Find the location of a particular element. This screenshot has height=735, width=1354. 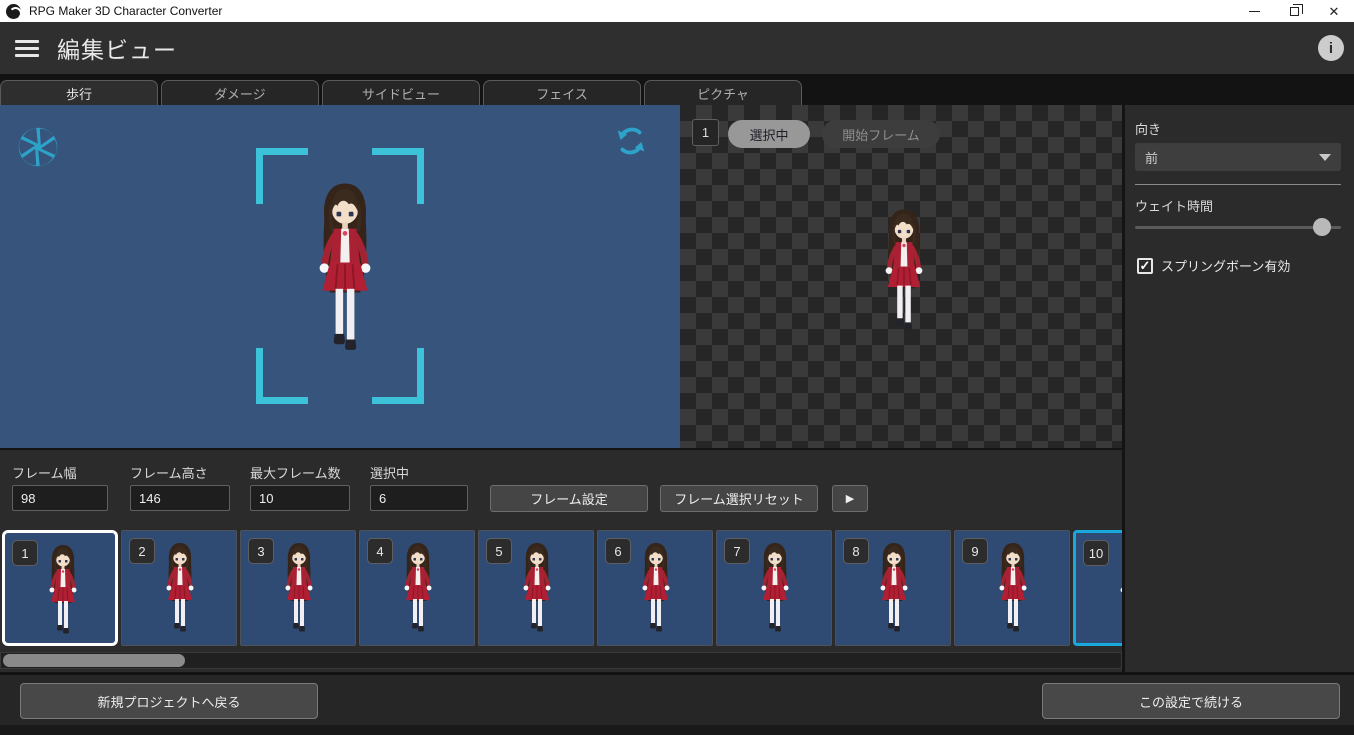

direction-value: 前 is located at coordinates (1152, 158).